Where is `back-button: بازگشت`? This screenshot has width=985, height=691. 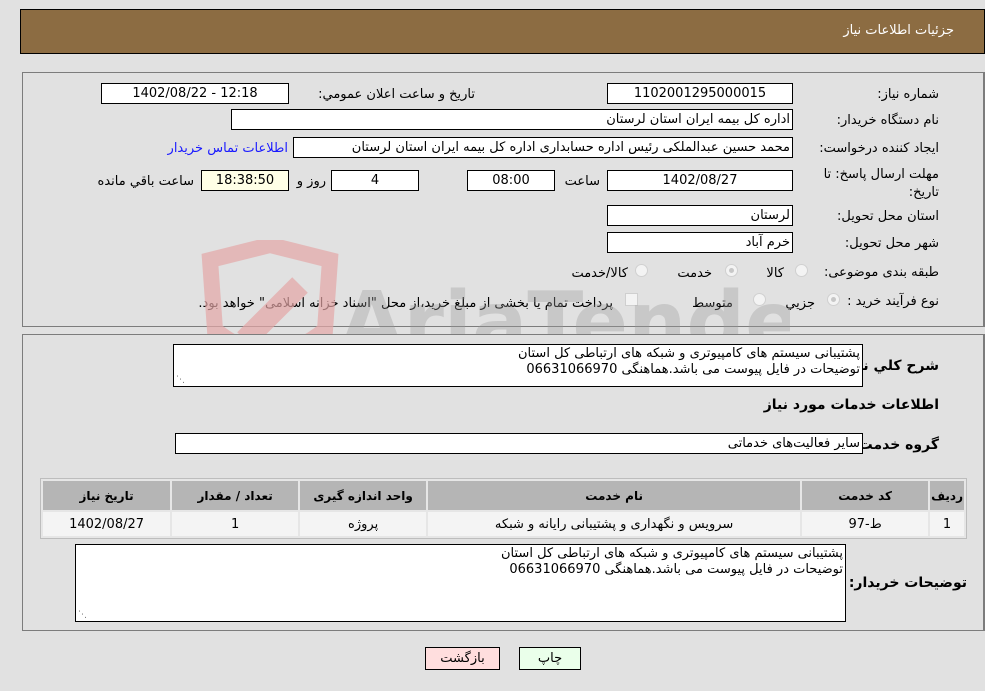 back-button: بازگشت is located at coordinates (462, 658).